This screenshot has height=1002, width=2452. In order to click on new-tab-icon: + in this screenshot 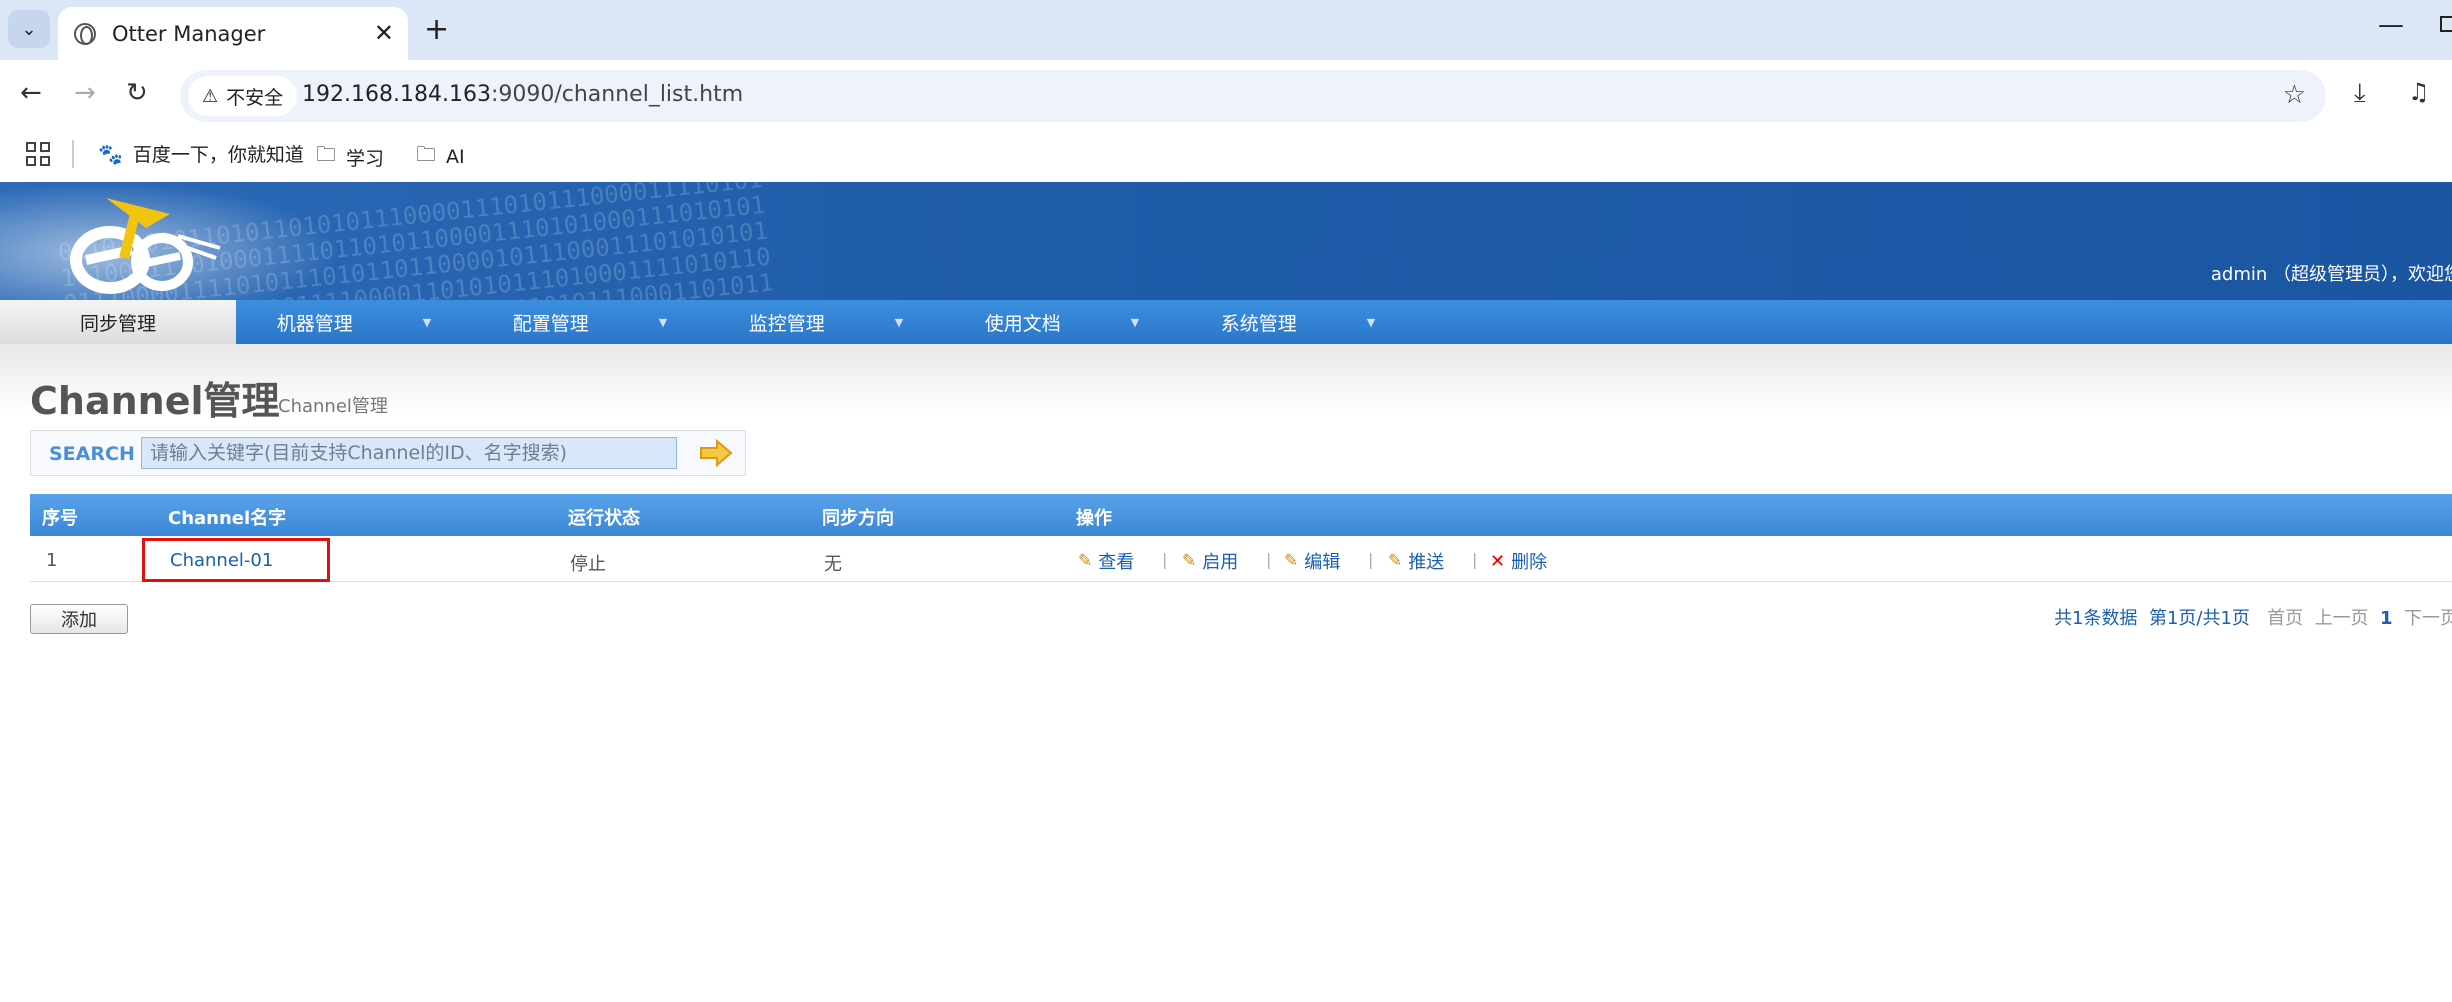, I will do `click(436, 29)`.